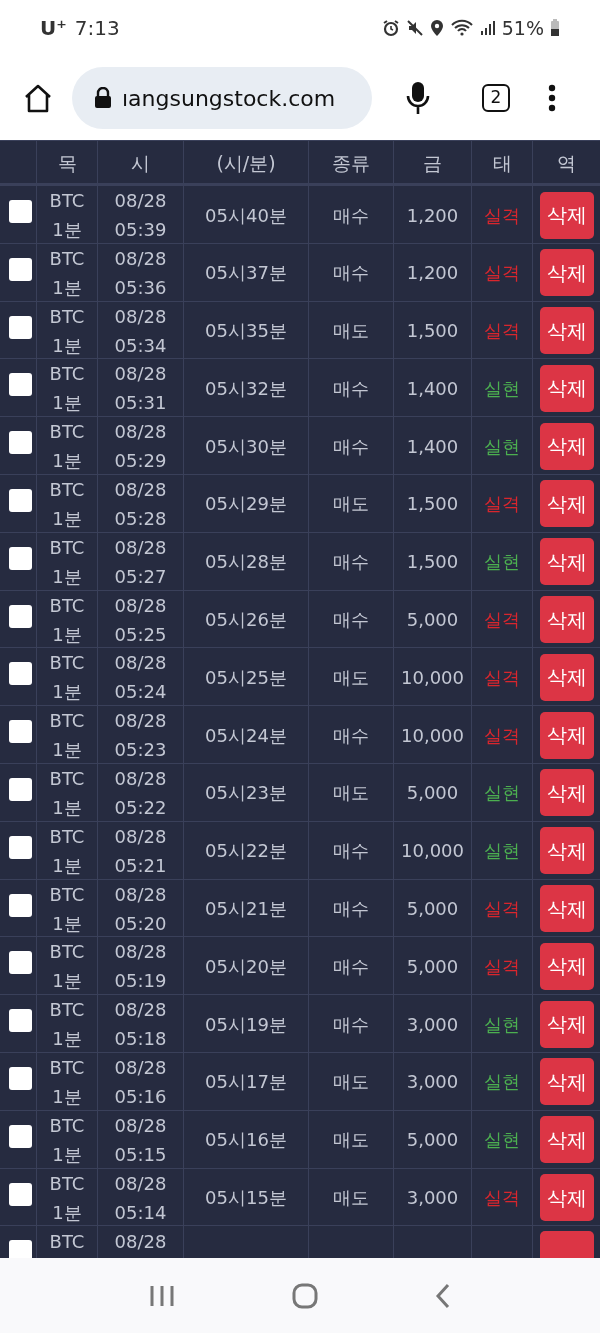 This screenshot has width=600, height=1333. Describe the element at coordinates (246, 562) in the screenshot. I see `table-cell-text: 05시28분` at that location.